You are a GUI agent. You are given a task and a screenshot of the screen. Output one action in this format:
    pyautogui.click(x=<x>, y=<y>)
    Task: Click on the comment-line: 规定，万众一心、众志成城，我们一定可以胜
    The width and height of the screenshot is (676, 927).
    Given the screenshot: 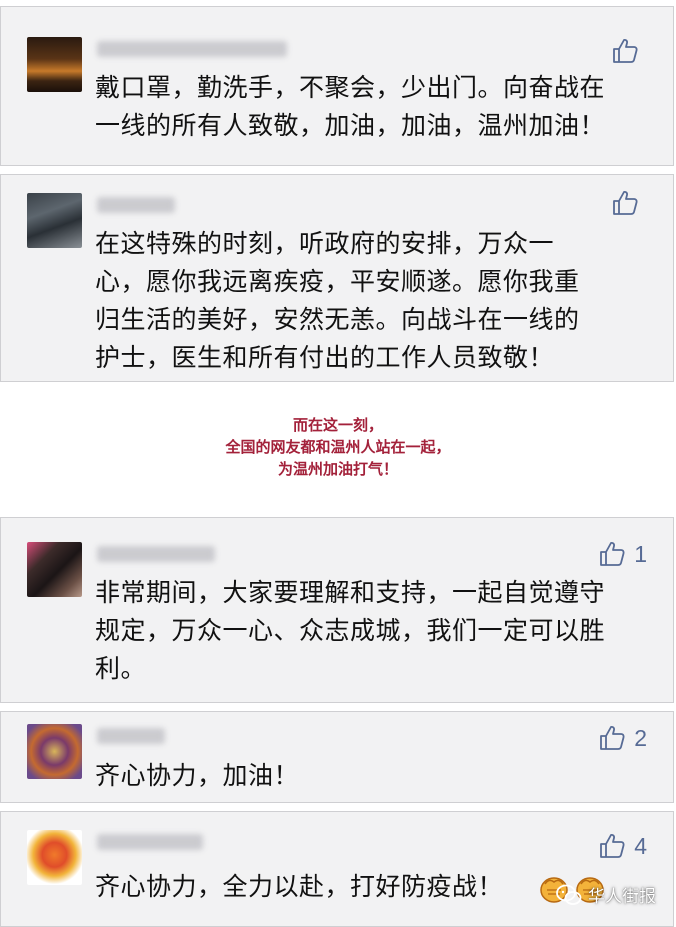 What is the action you would take?
    pyautogui.click(x=350, y=630)
    